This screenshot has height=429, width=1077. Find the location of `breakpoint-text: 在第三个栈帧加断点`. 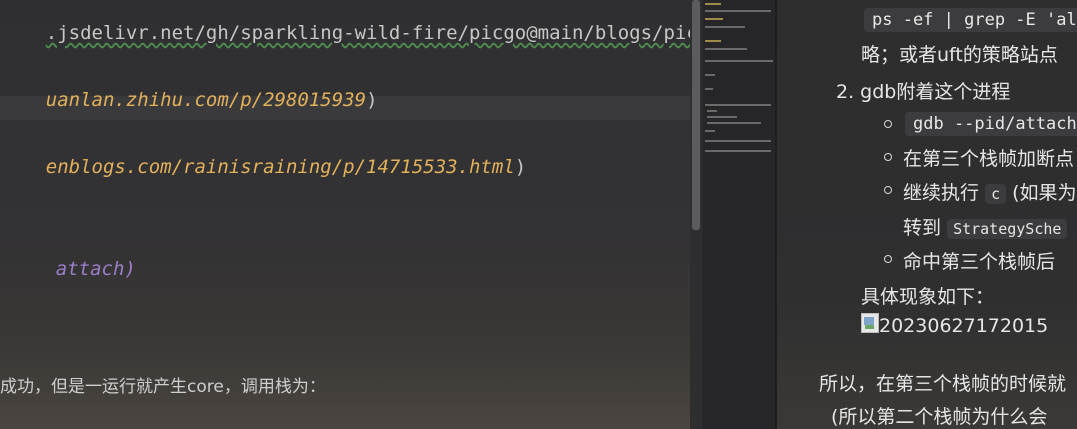

breakpoint-text: 在第三个栈帧加断点 is located at coordinates (989, 159).